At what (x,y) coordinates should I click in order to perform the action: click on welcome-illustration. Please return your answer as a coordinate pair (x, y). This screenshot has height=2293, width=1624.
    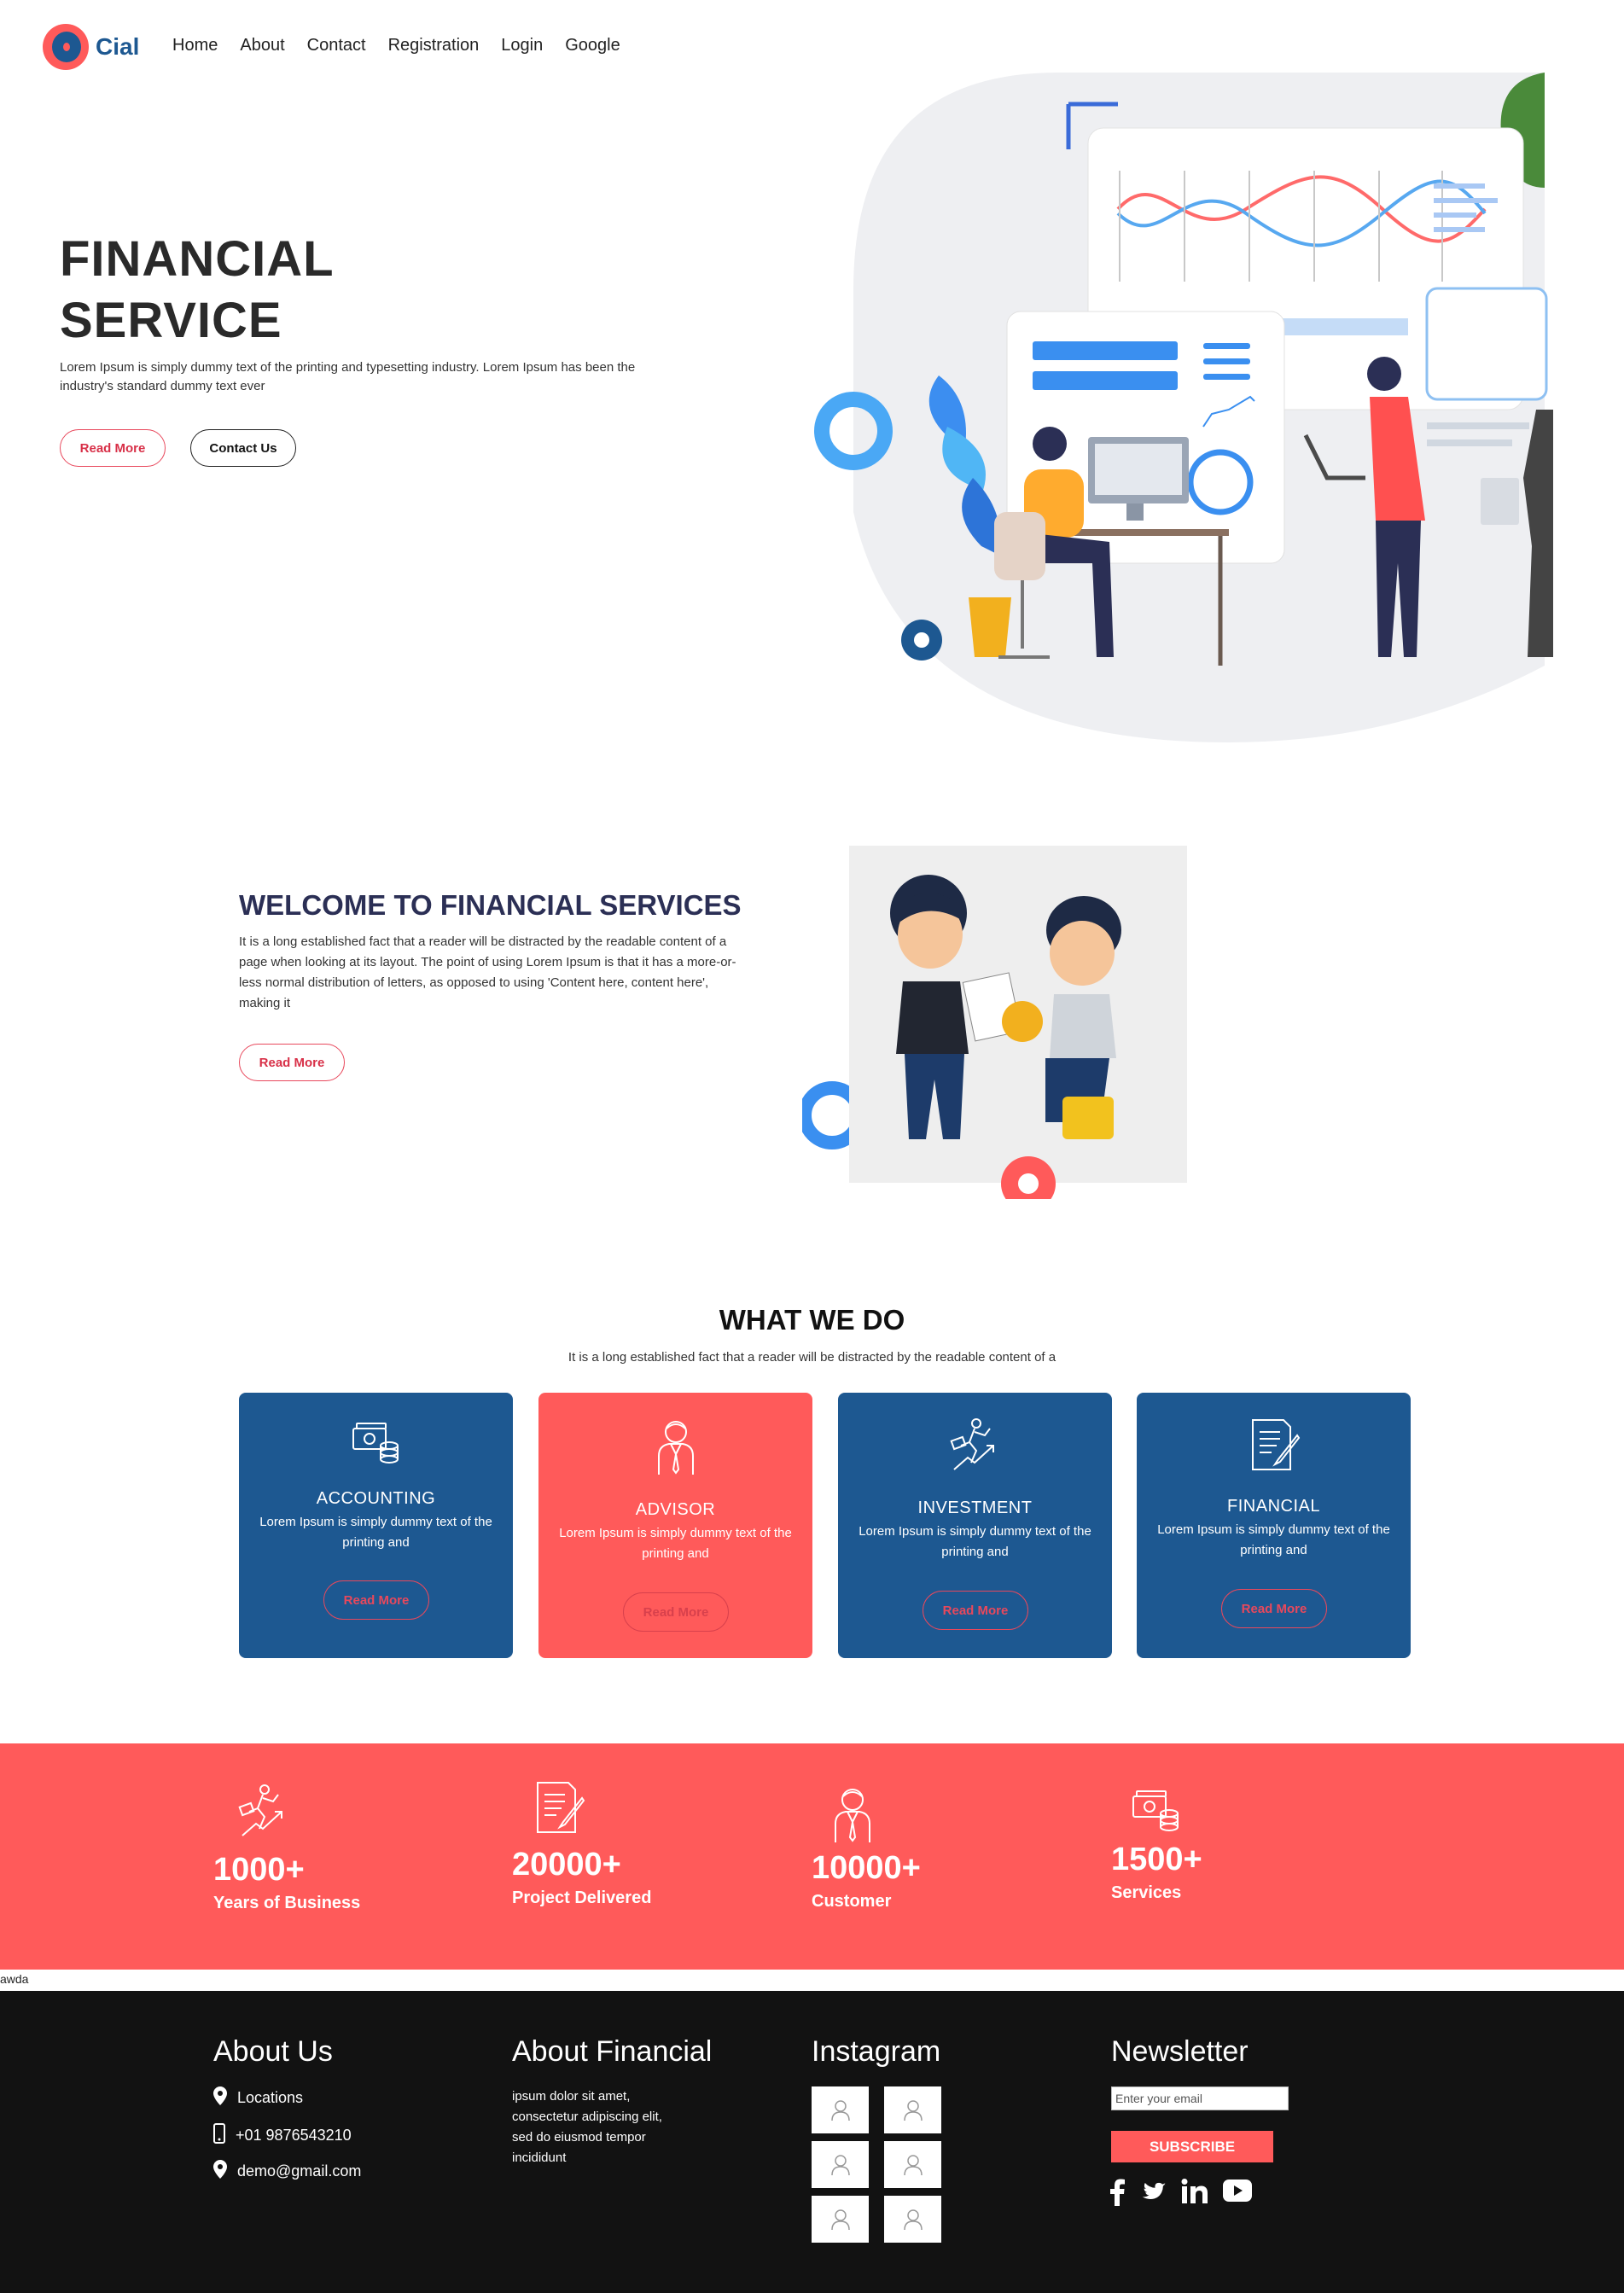
    Looking at the image, I should click on (995, 1022).